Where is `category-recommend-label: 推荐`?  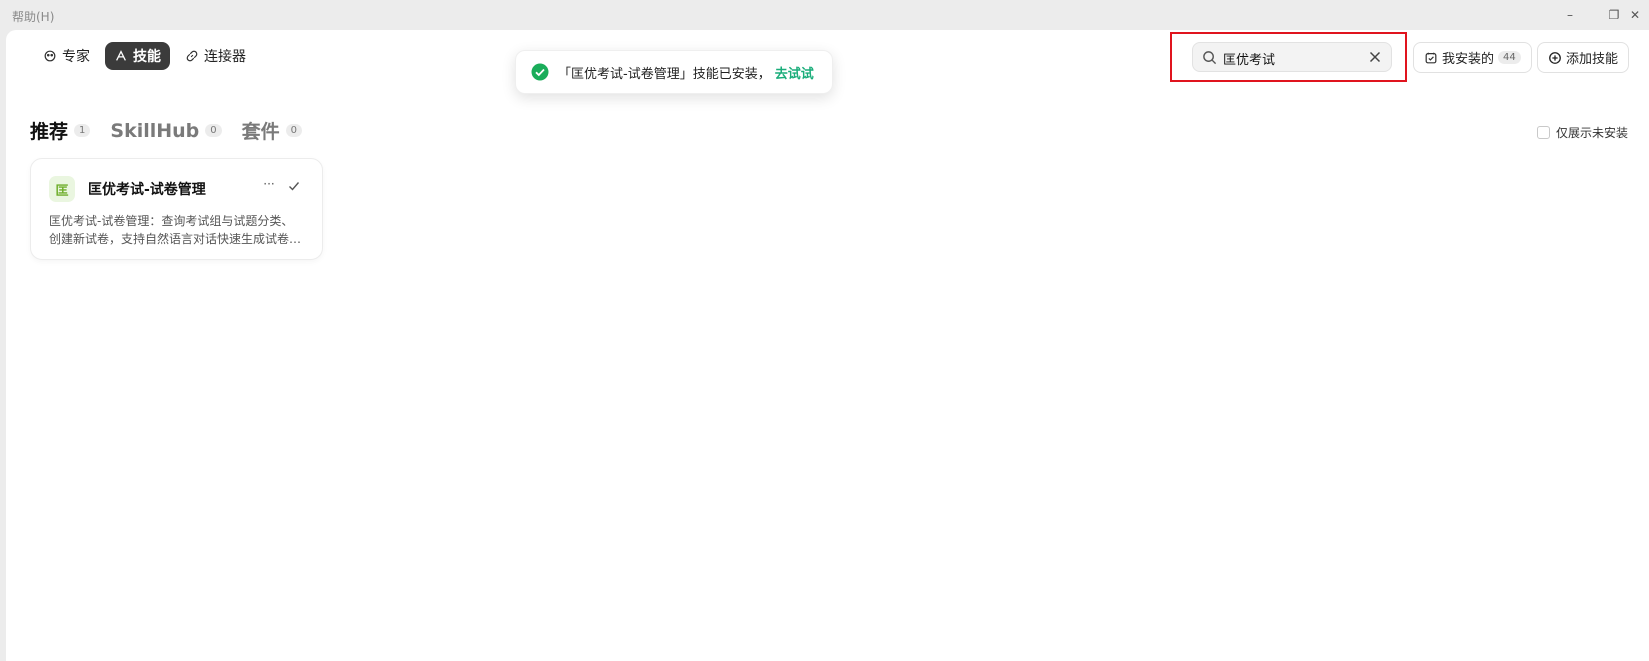
category-recommend-label: 推荐 is located at coordinates (49, 132).